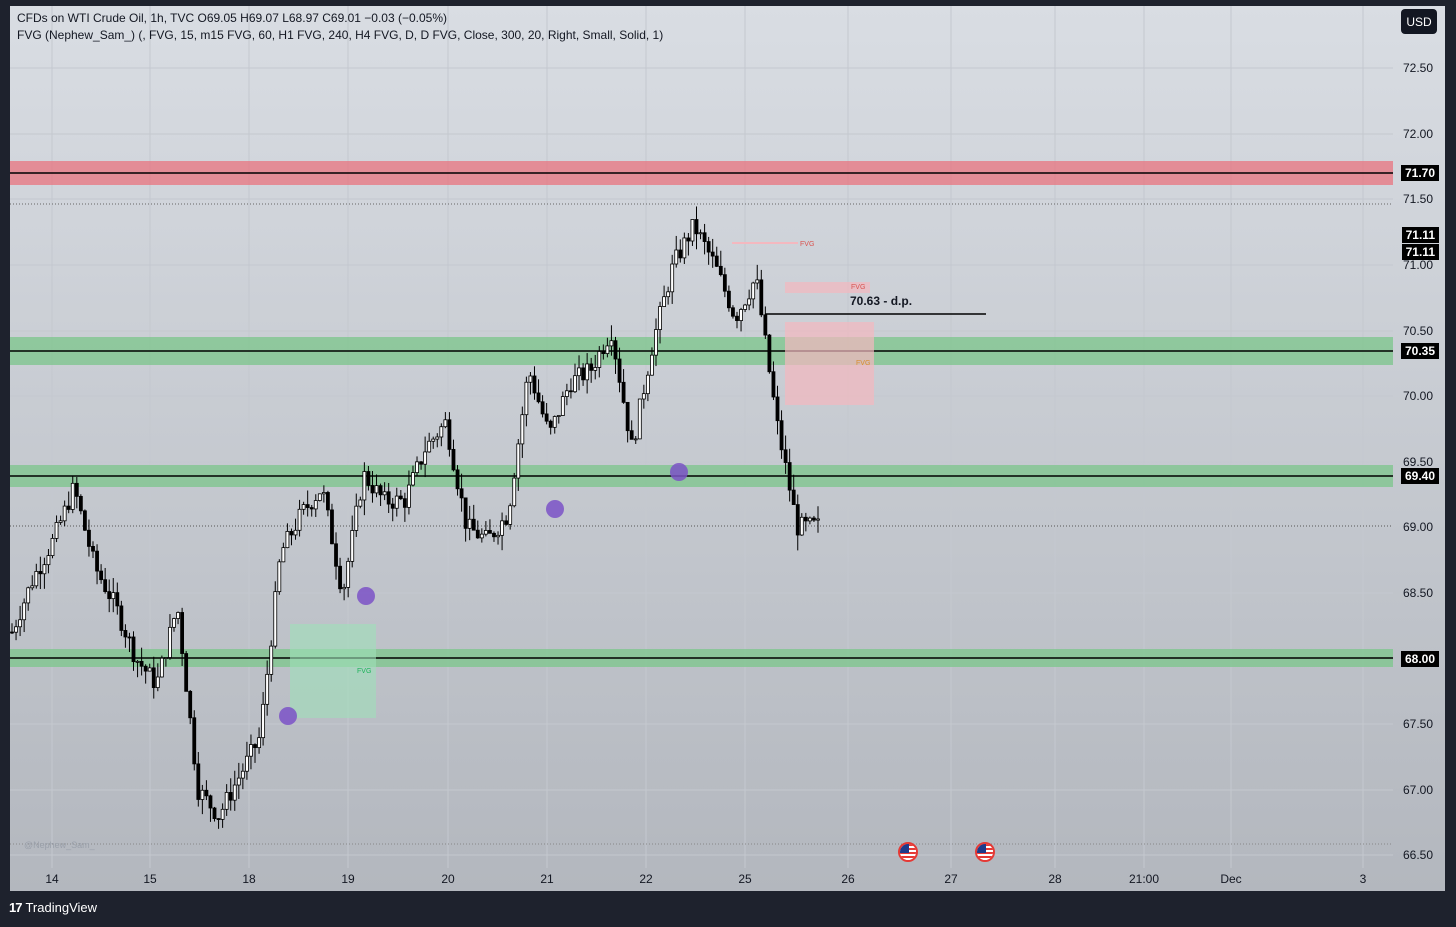 The width and height of the screenshot is (1456, 927). I want to click on dp-label: 70.63 - d.p., so click(881, 301).